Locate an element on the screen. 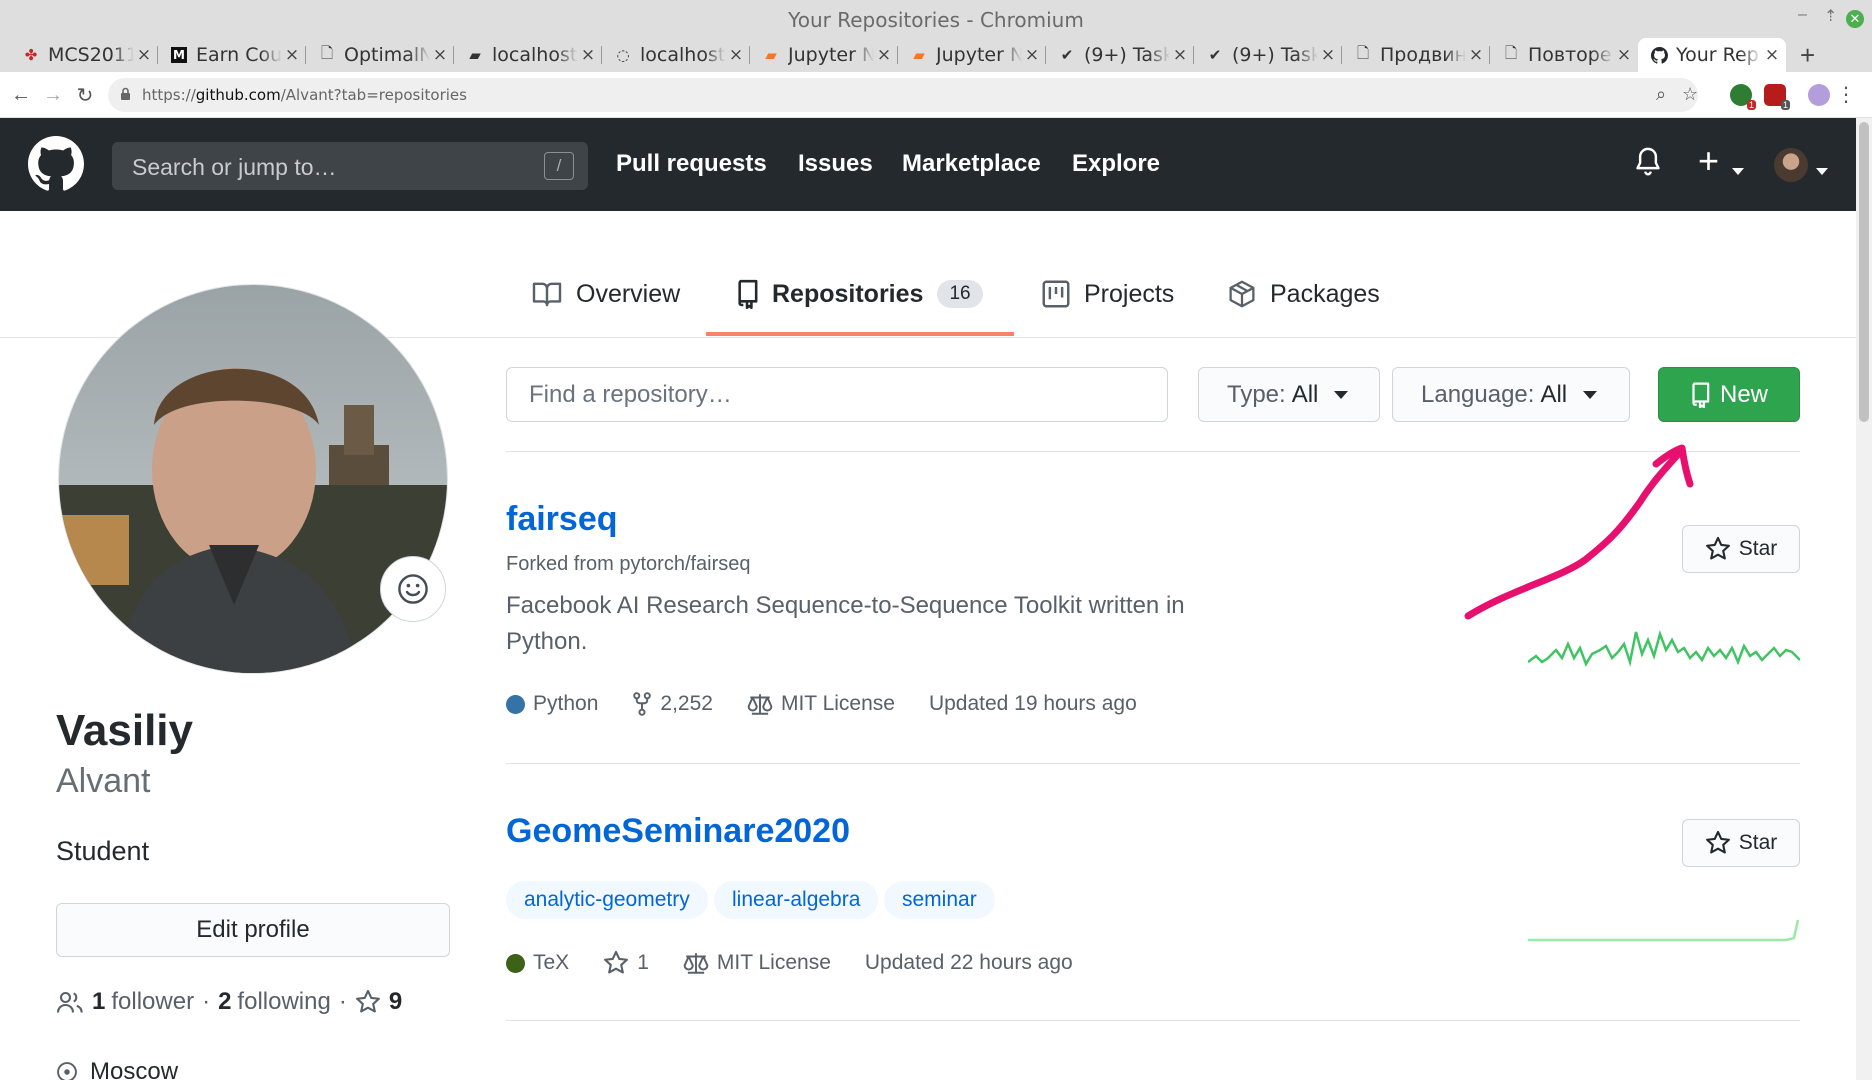 This screenshot has width=1872, height=1080. law-scale-icon is located at coordinates (696, 963).